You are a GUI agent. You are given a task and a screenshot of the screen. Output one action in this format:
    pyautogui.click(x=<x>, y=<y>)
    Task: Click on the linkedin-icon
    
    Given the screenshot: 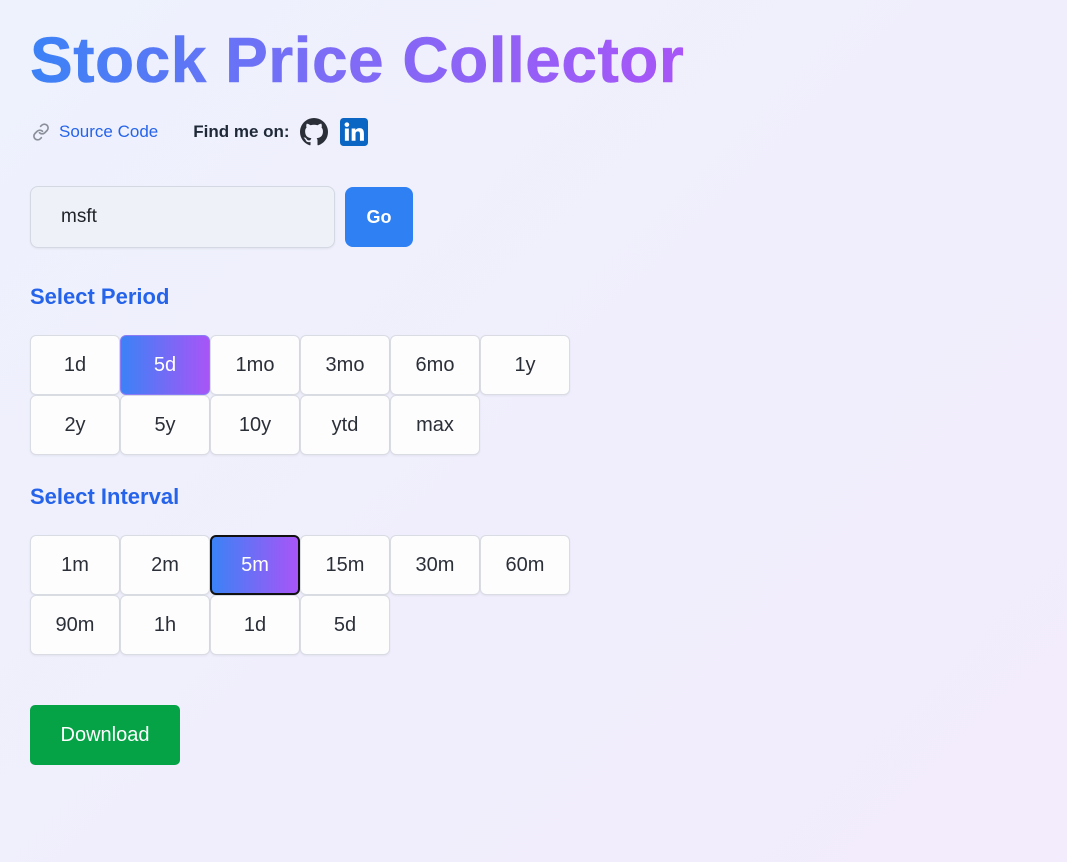 What is the action you would take?
    pyautogui.click(x=353, y=132)
    